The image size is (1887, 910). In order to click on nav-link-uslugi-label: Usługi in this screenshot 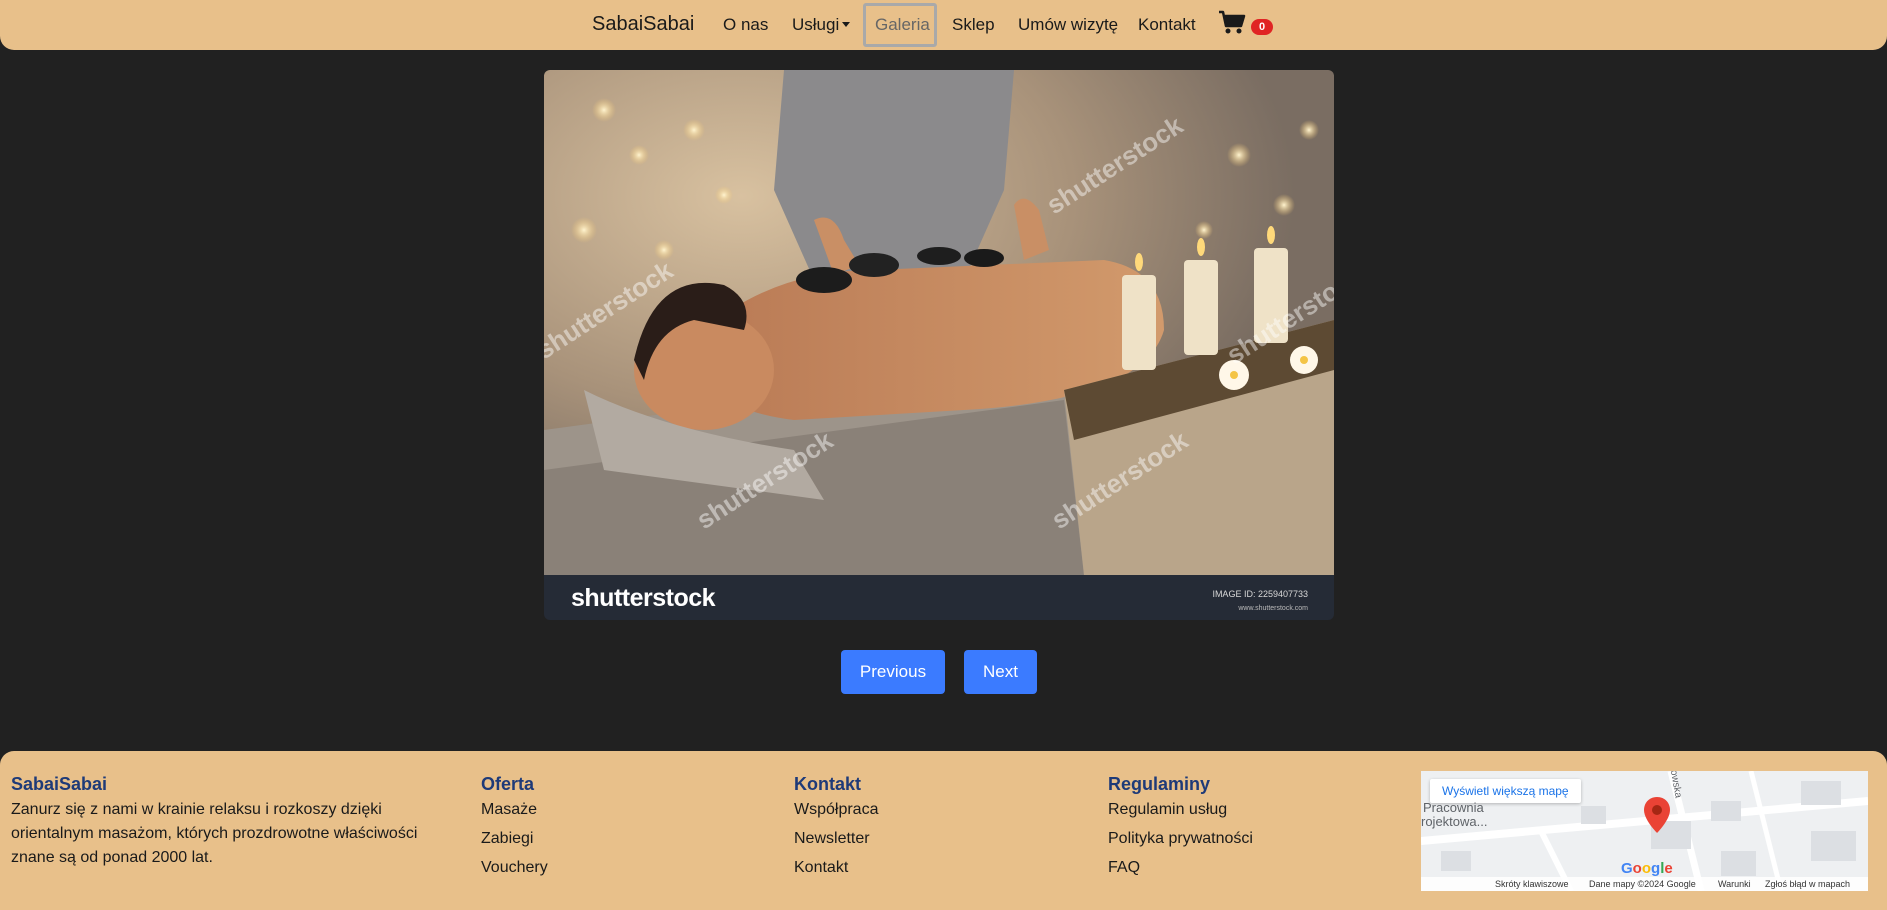, I will do `click(816, 24)`.